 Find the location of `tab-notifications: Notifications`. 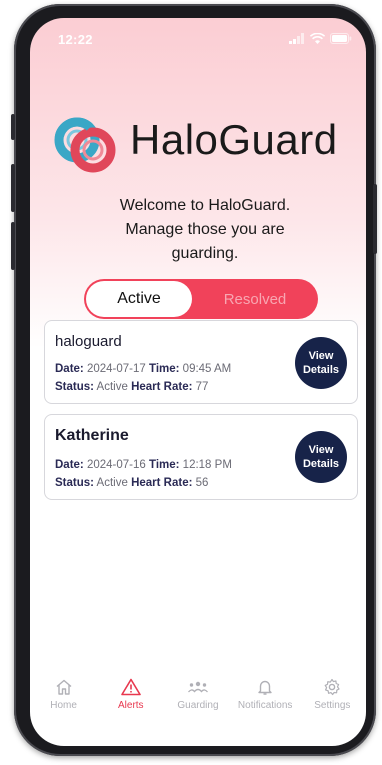

tab-notifications: Notifications is located at coordinates (265, 690).